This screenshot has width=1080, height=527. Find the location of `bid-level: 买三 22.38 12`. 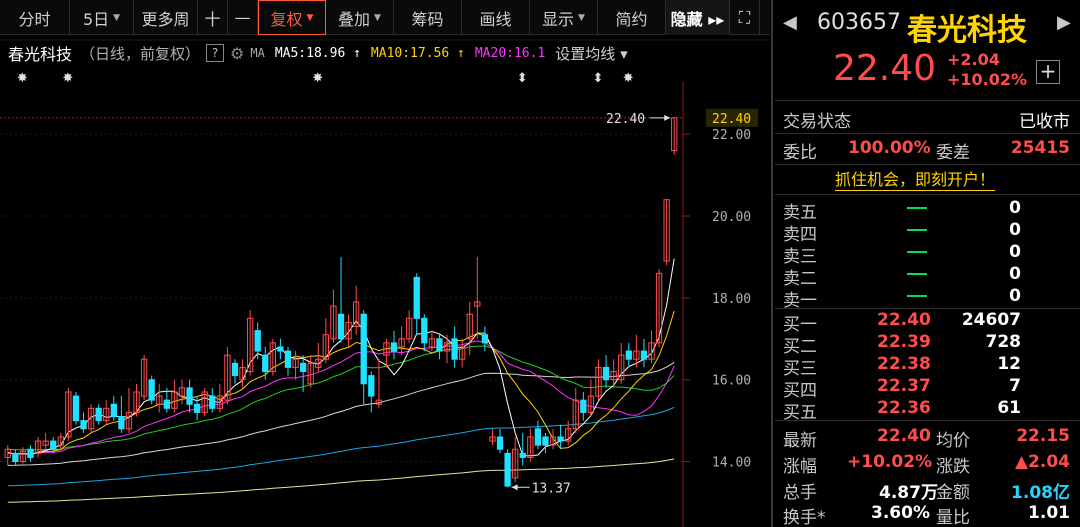

bid-level: 买三 22.38 12 is located at coordinates (923, 366).